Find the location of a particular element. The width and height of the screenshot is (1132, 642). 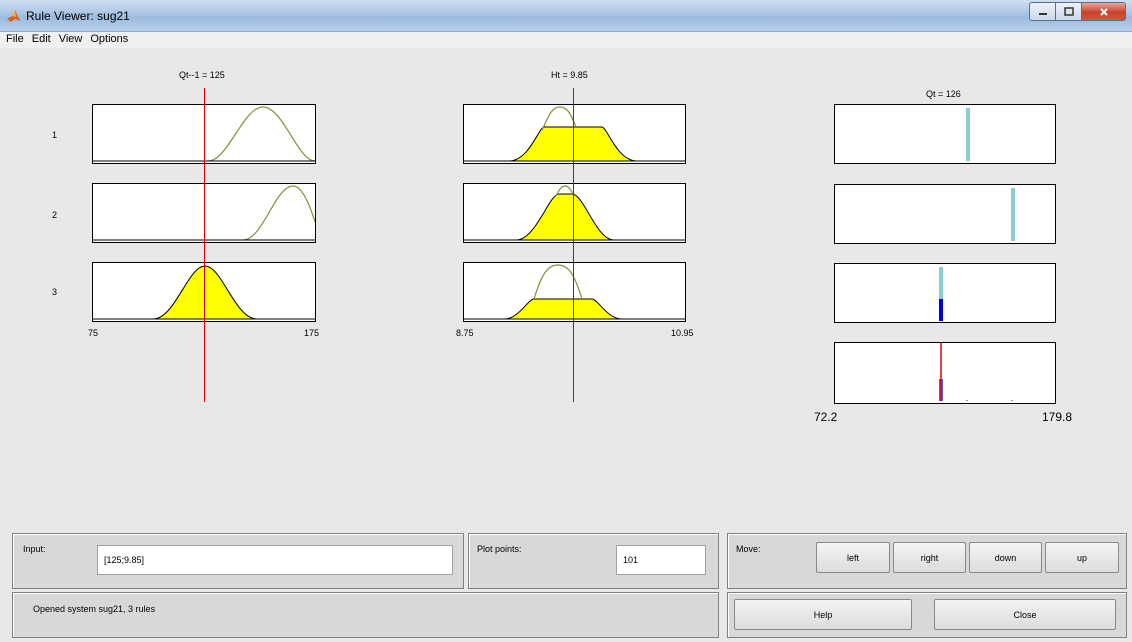

menu-view: View is located at coordinates (71, 40).